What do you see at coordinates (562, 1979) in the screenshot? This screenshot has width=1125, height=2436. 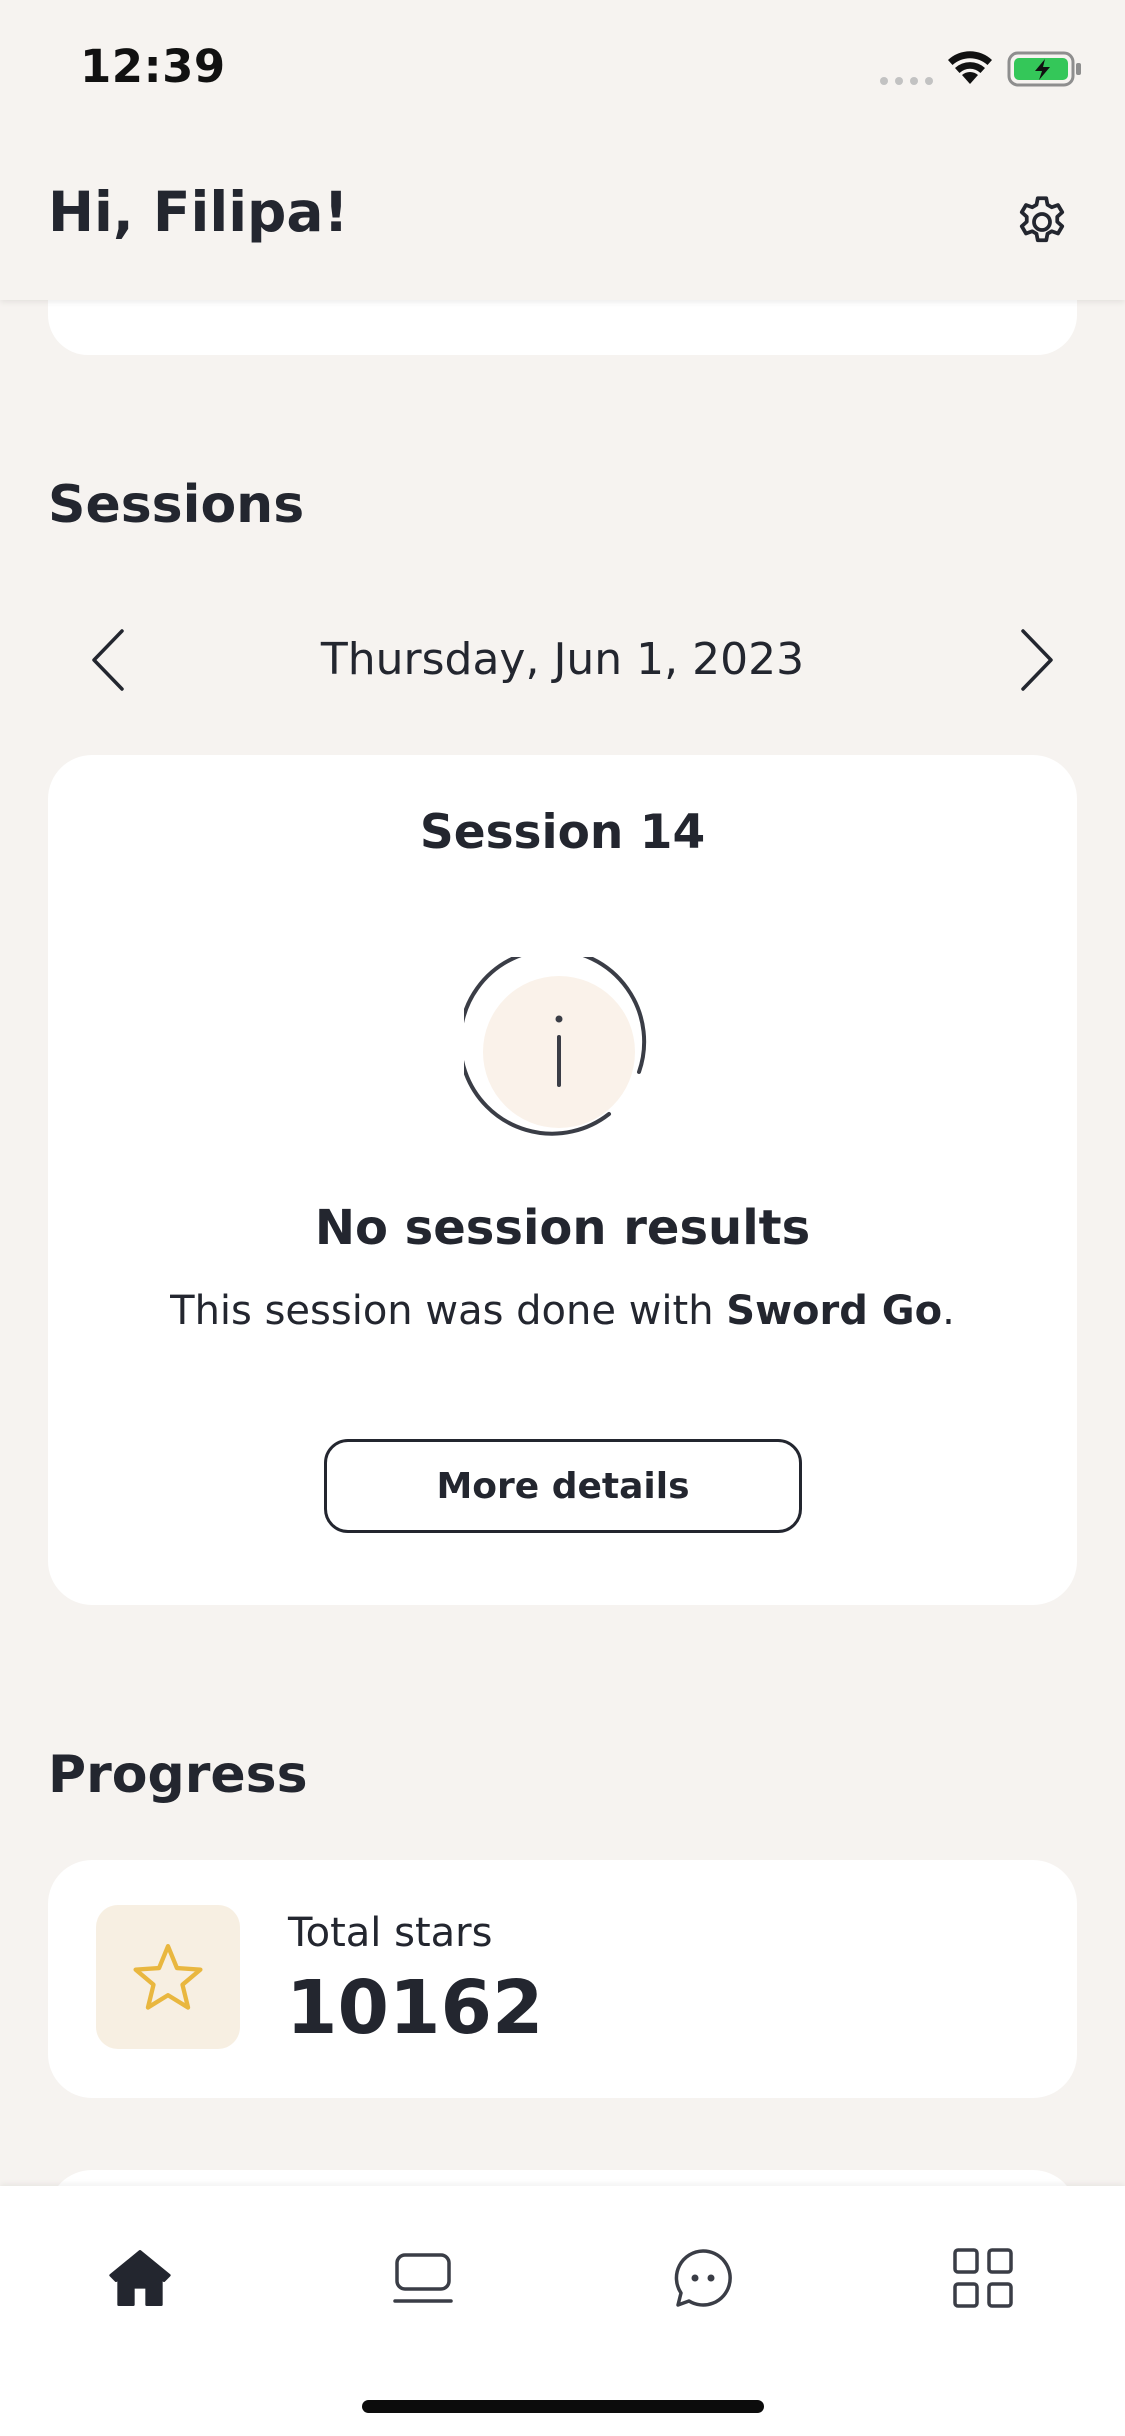 I see `total-stars-card: Total stars 10162` at bounding box center [562, 1979].